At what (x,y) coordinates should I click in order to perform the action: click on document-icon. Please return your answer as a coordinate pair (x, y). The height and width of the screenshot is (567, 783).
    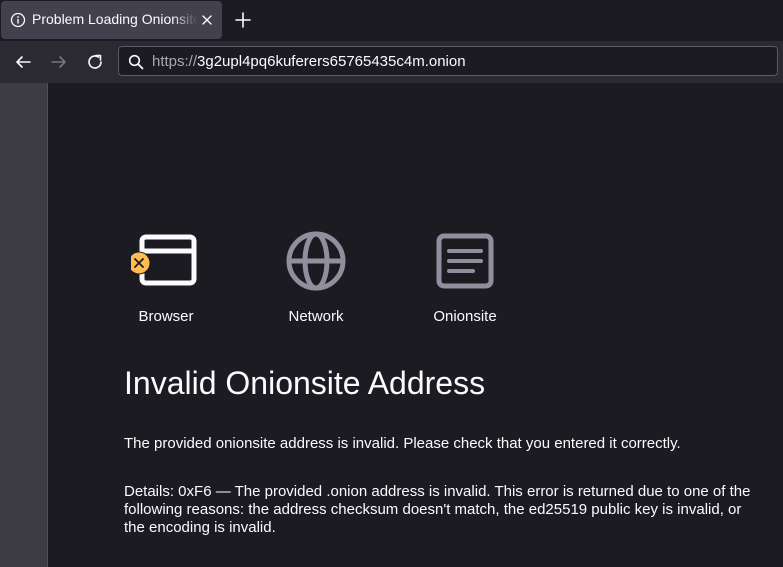
    Looking at the image, I should click on (465, 261).